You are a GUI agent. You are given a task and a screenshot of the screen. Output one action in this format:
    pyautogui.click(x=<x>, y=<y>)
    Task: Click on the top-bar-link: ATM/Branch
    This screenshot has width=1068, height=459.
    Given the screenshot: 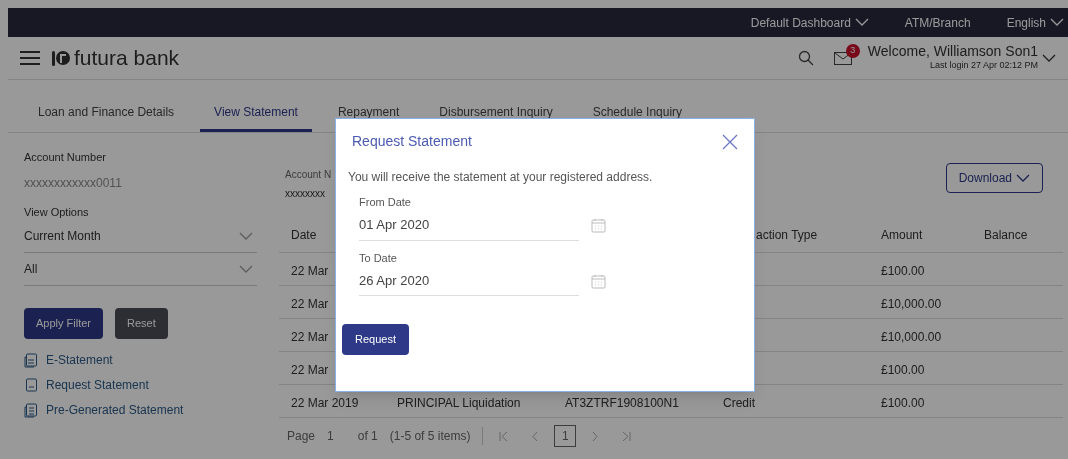 What is the action you would take?
    pyautogui.click(x=937, y=22)
    